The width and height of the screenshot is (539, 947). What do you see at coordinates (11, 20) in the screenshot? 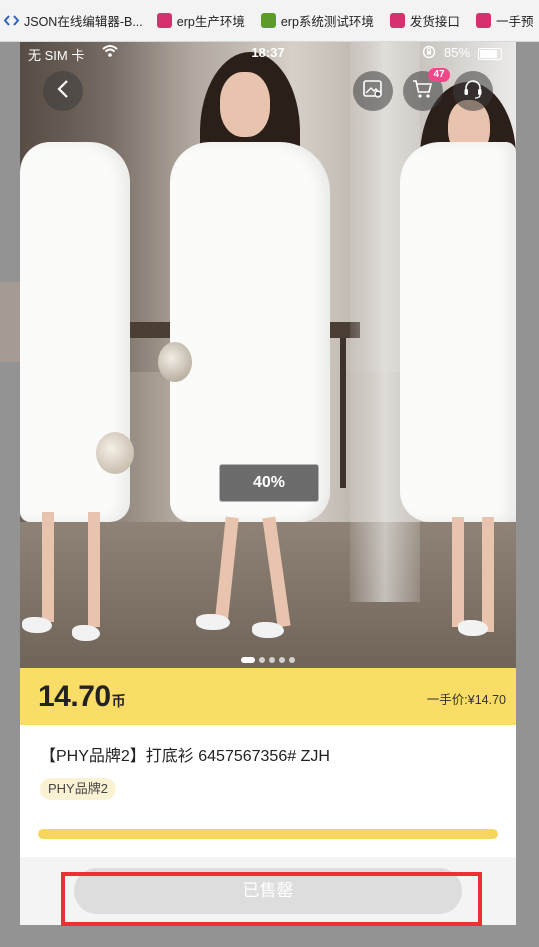
I see `code-icon` at bounding box center [11, 20].